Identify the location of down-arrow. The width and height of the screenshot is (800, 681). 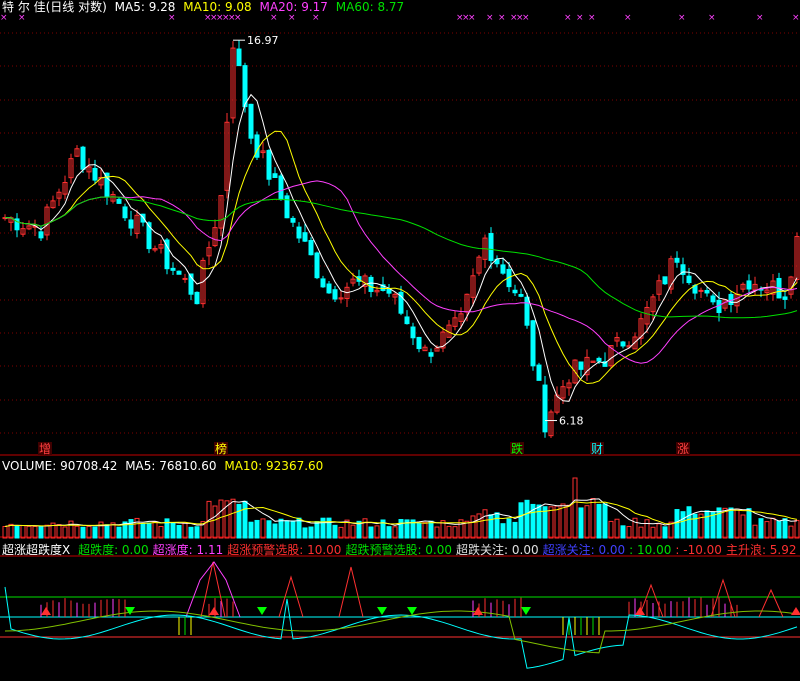
(130, 611).